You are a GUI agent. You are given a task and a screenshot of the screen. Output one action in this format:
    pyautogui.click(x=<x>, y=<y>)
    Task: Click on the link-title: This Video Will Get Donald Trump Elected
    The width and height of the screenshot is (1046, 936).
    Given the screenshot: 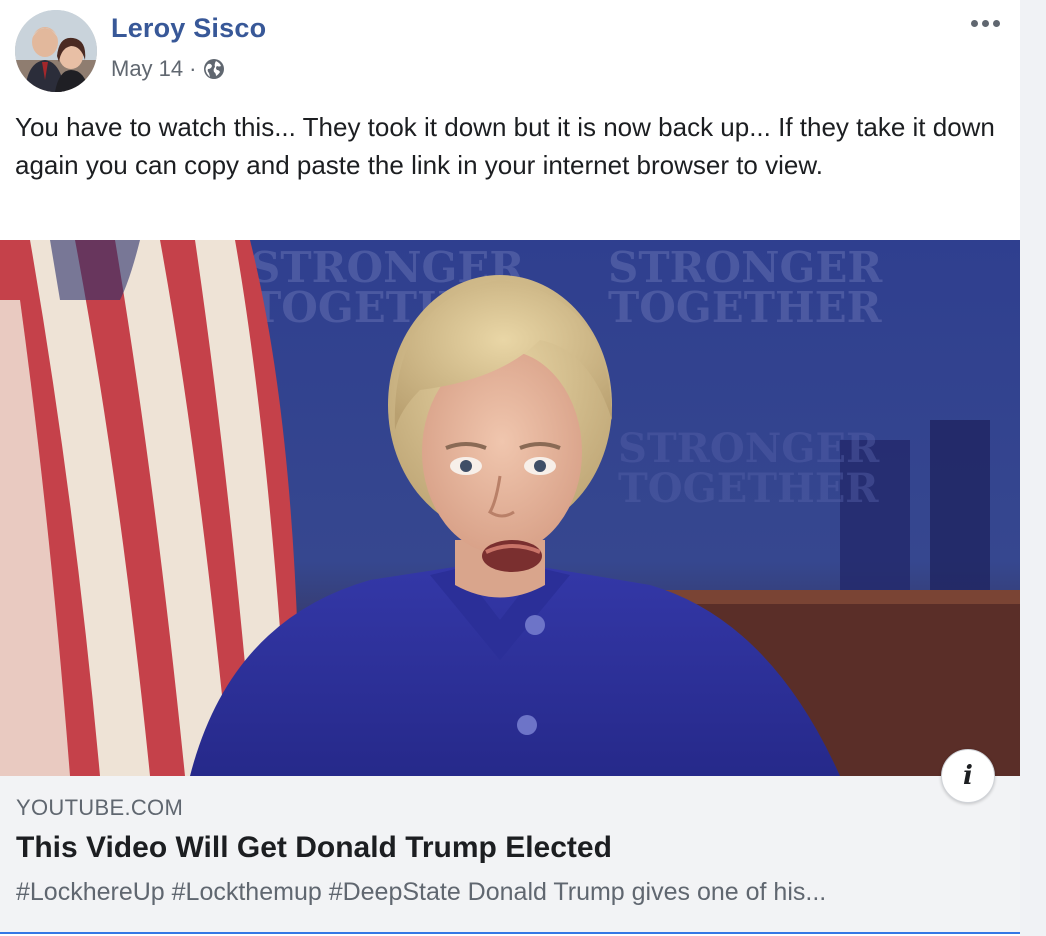 What is the action you would take?
    pyautogui.click(x=314, y=848)
    